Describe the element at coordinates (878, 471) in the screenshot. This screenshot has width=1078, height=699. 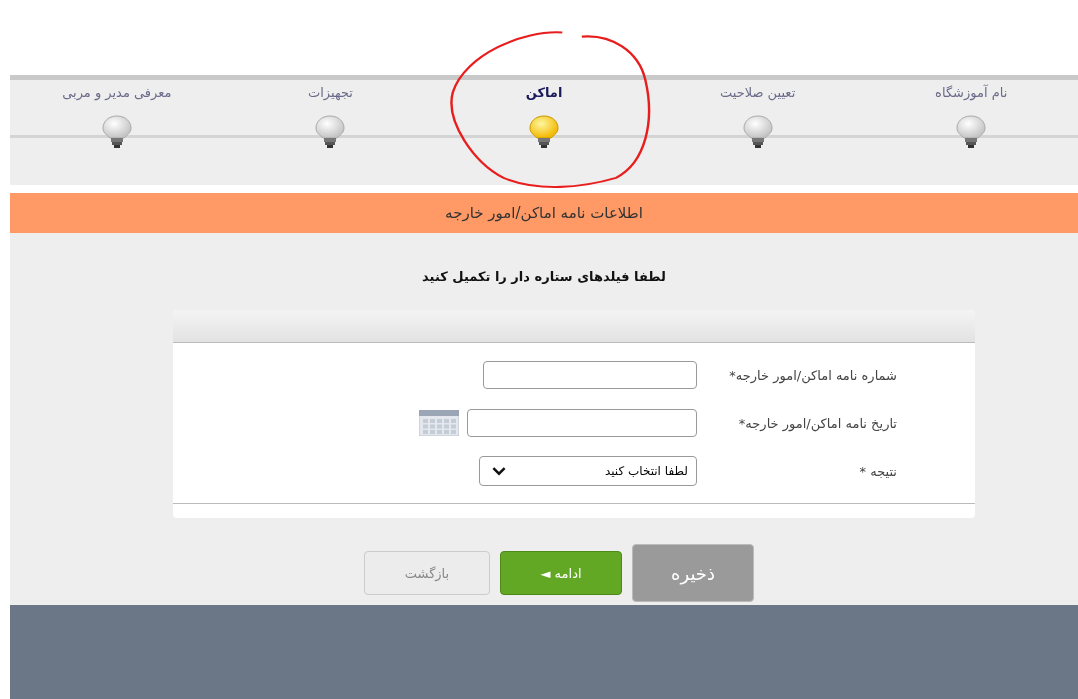
I see `field-label: نتیجه *` at that location.